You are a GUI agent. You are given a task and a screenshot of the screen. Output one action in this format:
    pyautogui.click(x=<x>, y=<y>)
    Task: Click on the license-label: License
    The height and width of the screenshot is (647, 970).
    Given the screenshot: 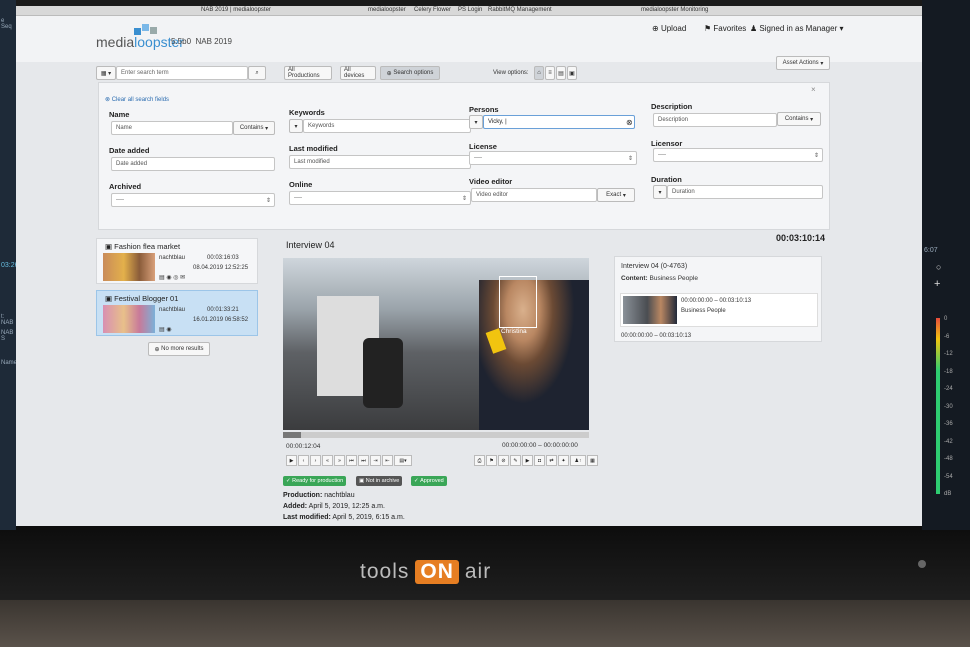 What is the action you would take?
    pyautogui.click(x=483, y=146)
    